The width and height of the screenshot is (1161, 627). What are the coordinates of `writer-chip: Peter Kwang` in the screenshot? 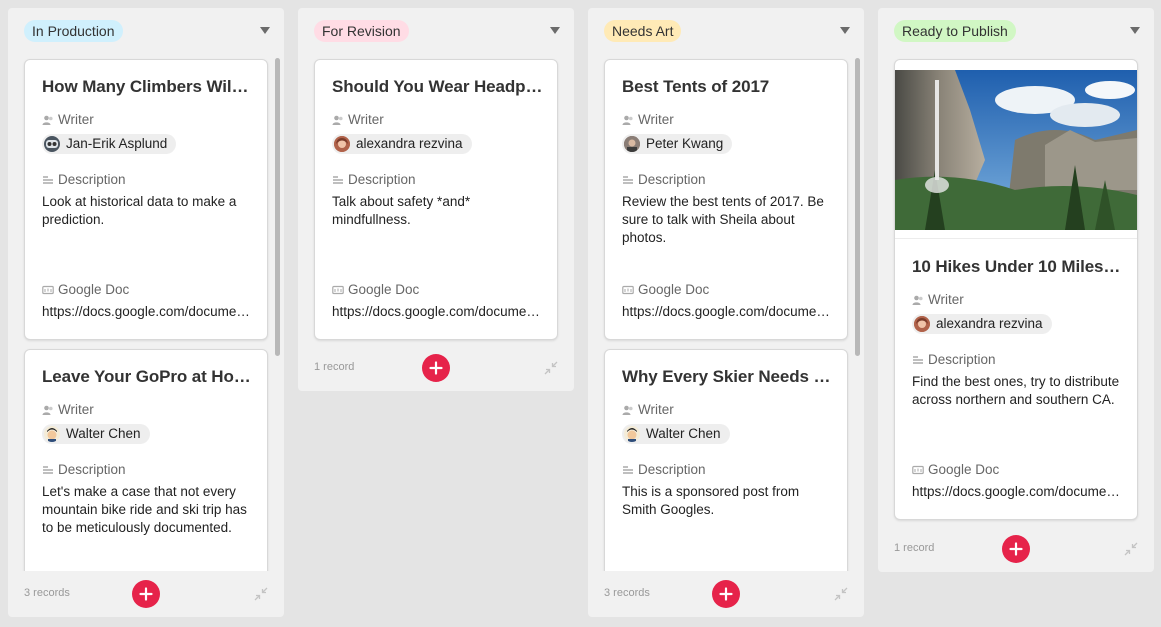 It's located at (677, 144).